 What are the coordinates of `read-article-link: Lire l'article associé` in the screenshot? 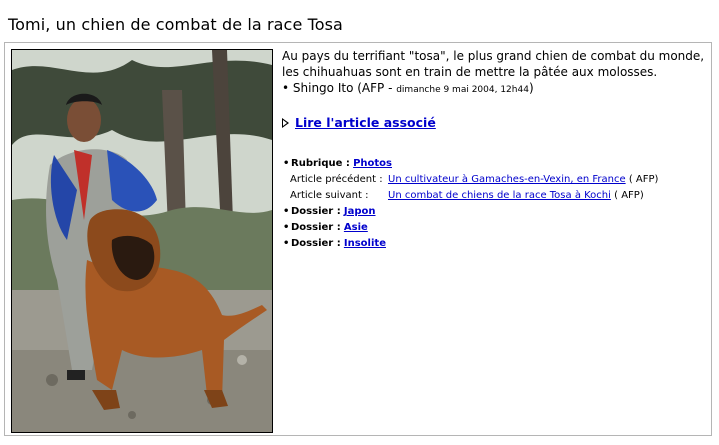 It's located at (365, 122).